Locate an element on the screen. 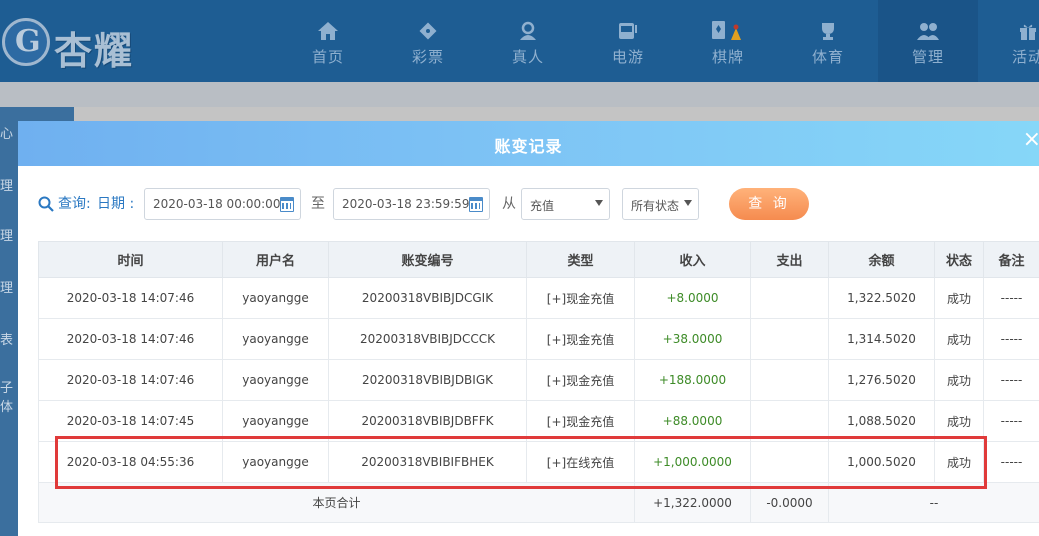 This screenshot has width=1039, height=536. nav-item-live: 真人 is located at coordinates (528, 41).